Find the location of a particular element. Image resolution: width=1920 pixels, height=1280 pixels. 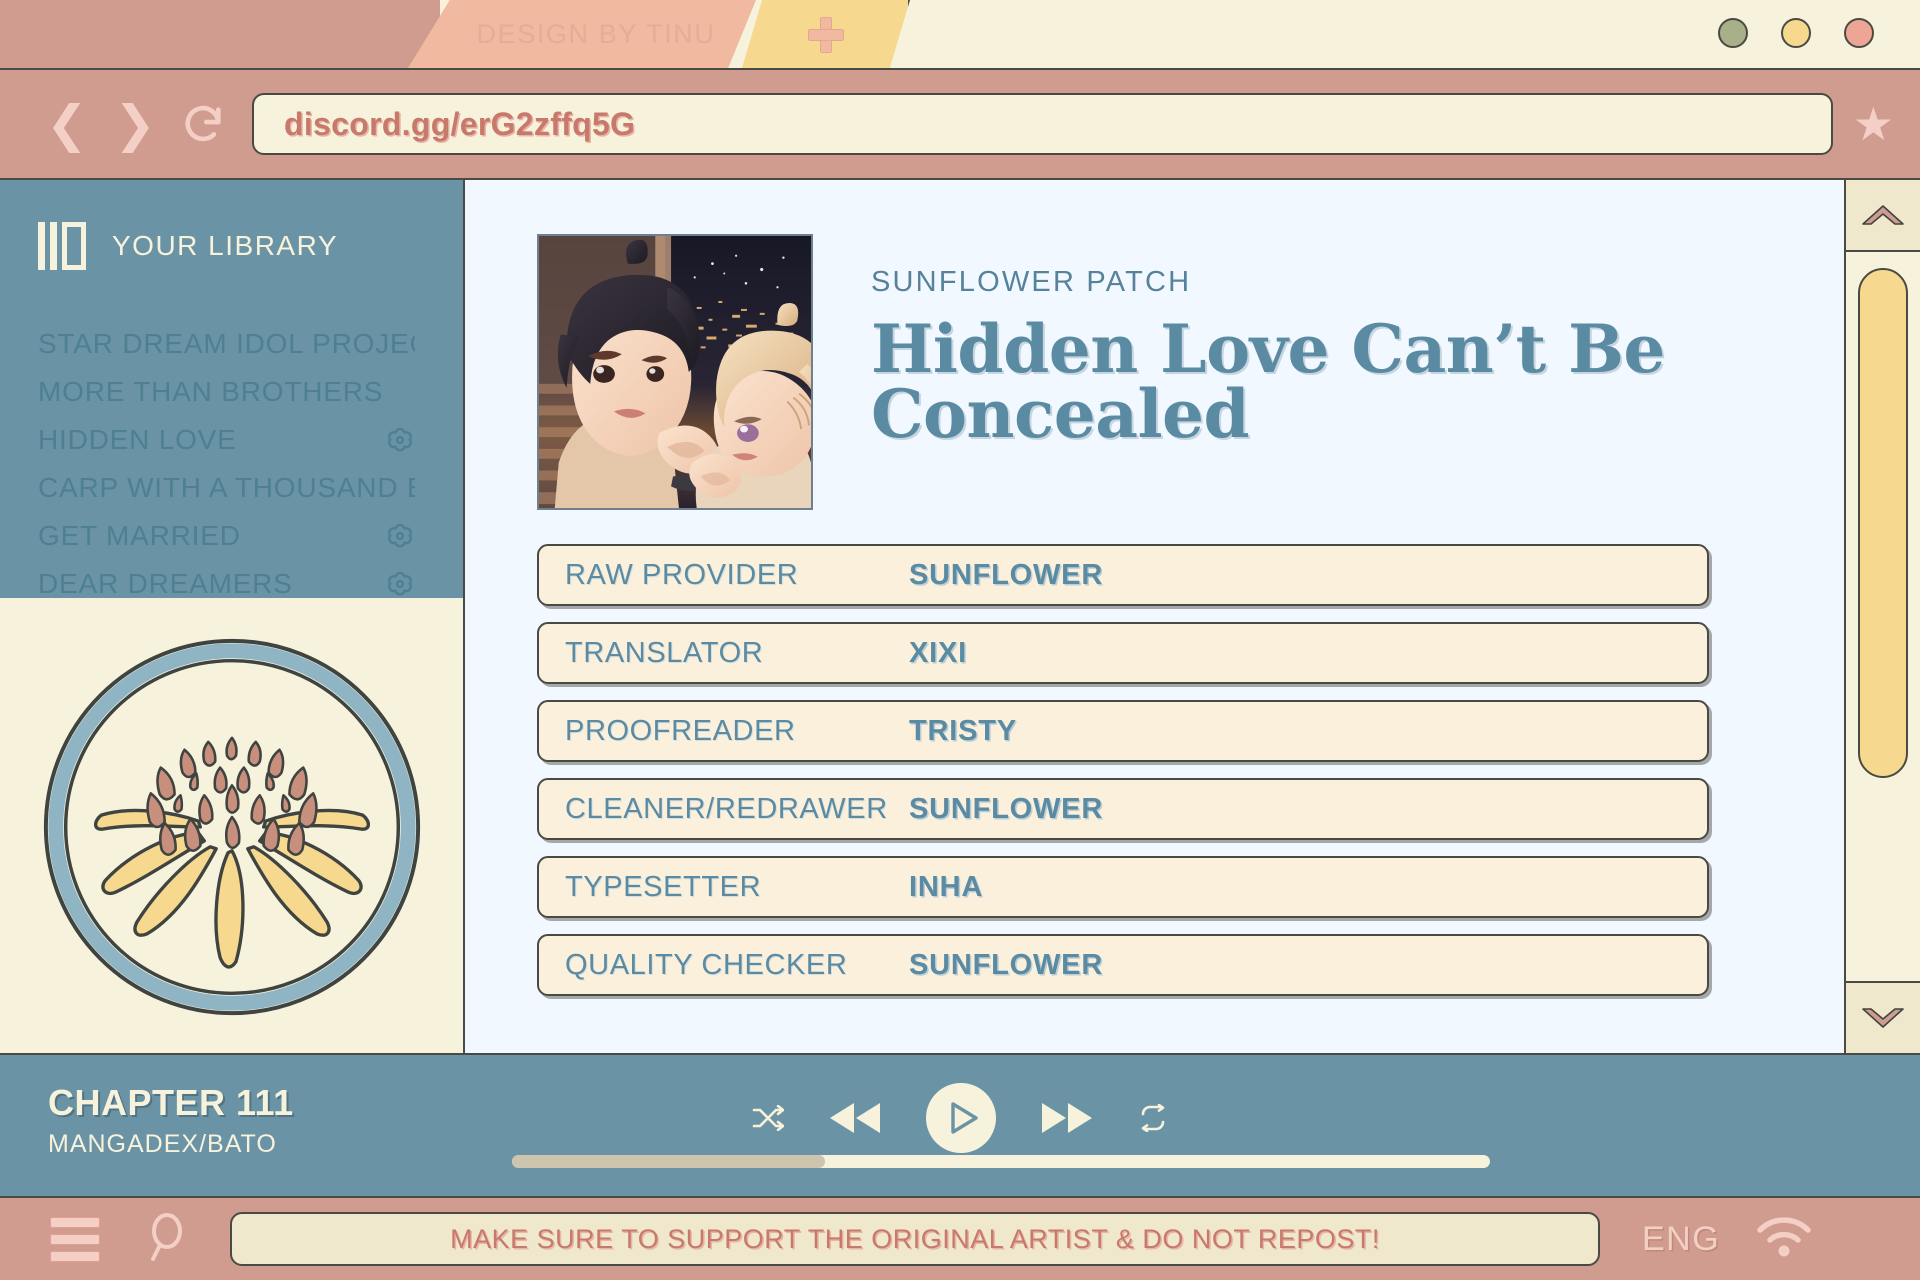

address-value: discord.gg/erG2zffq5G is located at coordinates (460, 123).